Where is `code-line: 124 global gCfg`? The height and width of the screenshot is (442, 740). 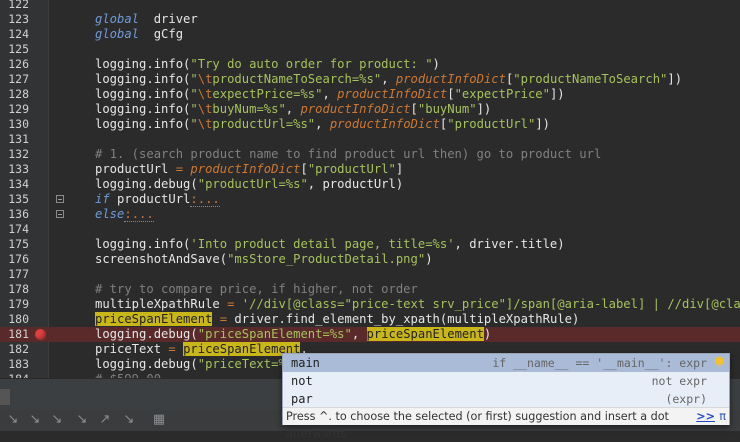 code-line: 124 global gCfg is located at coordinates (370, 34).